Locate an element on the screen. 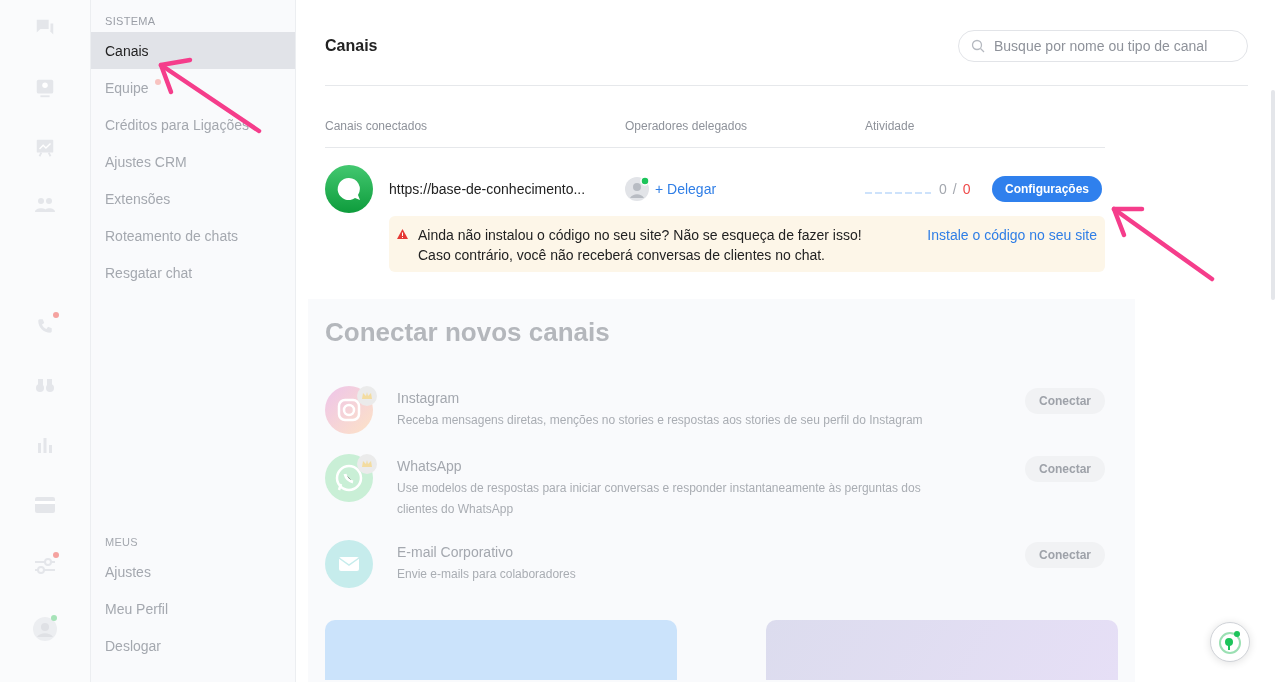 The height and width of the screenshot is (682, 1280). install-code-link: Instale o código no seu site is located at coordinates (1012, 235).